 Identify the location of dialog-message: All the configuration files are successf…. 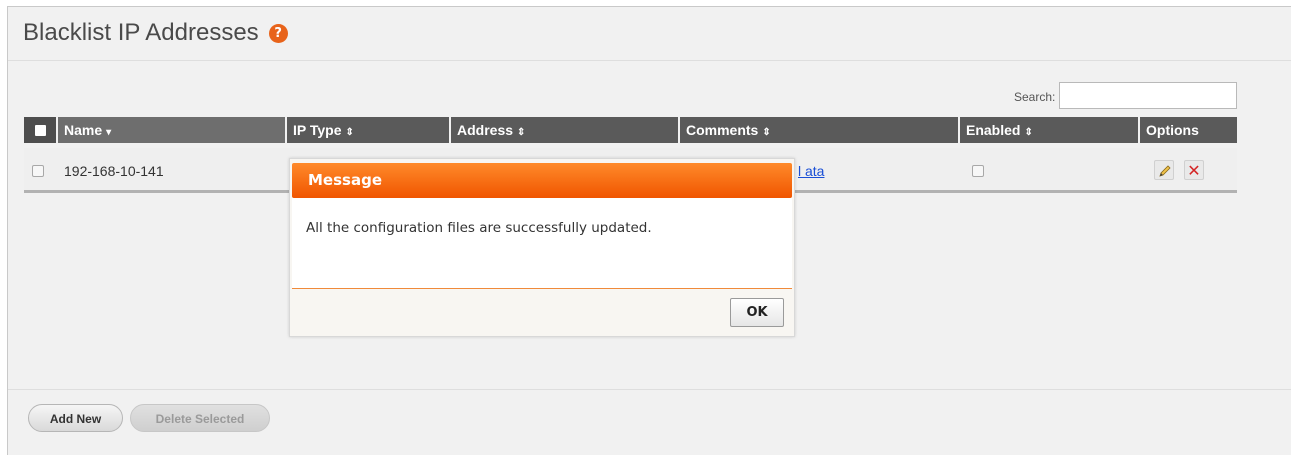
(479, 228).